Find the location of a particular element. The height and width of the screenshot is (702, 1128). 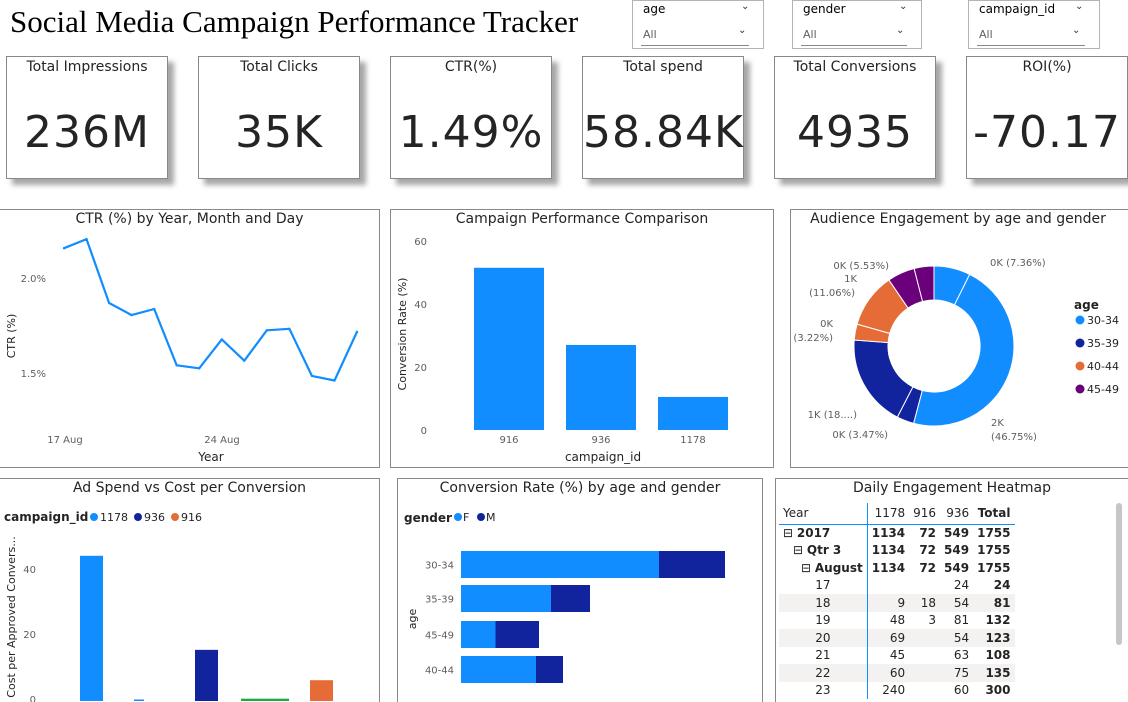

matrix-row: 19 48 3 81 132 is located at coordinates (897, 620).